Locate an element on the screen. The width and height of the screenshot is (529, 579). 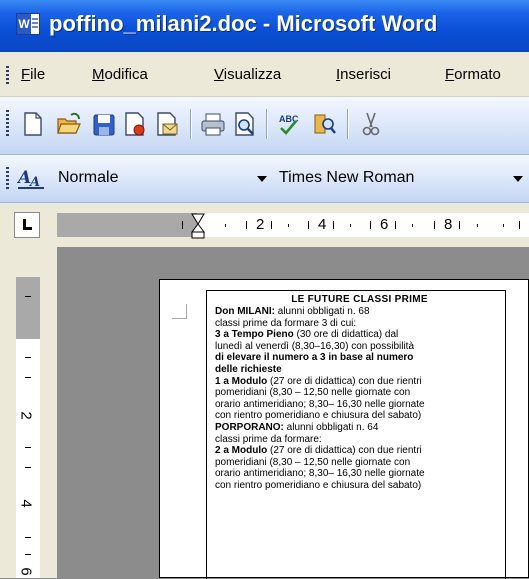
menu-modifica: Modifica is located at coordinates (120, 74).